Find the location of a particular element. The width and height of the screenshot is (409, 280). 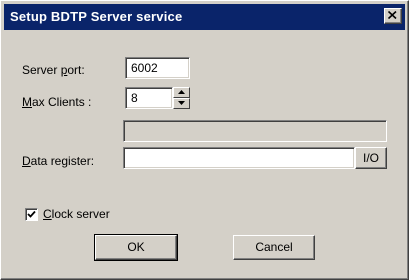

server-port-label-rest: ort: is located at coordinates (76, 70).